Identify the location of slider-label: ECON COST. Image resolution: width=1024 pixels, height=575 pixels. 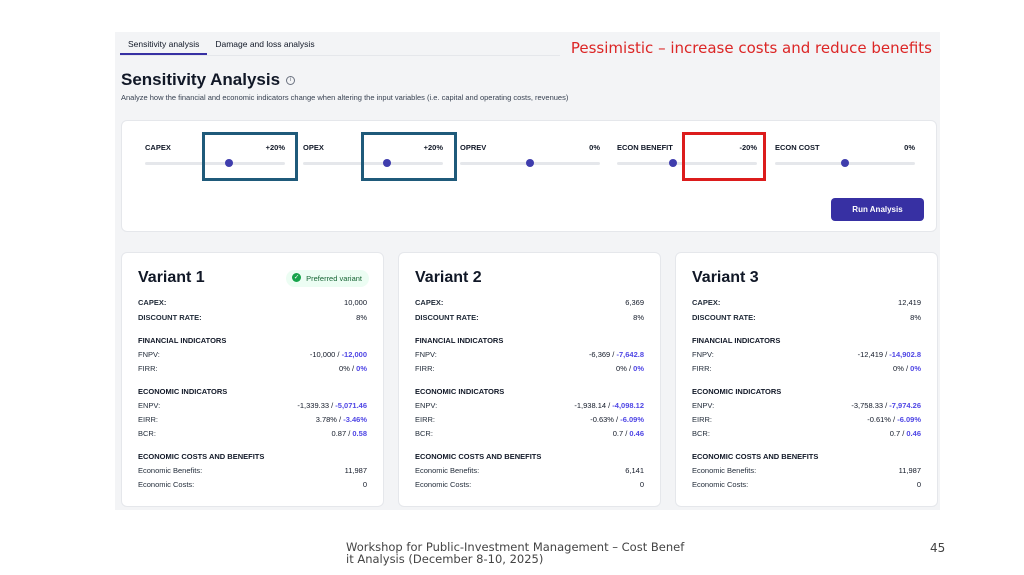
(797, 147).